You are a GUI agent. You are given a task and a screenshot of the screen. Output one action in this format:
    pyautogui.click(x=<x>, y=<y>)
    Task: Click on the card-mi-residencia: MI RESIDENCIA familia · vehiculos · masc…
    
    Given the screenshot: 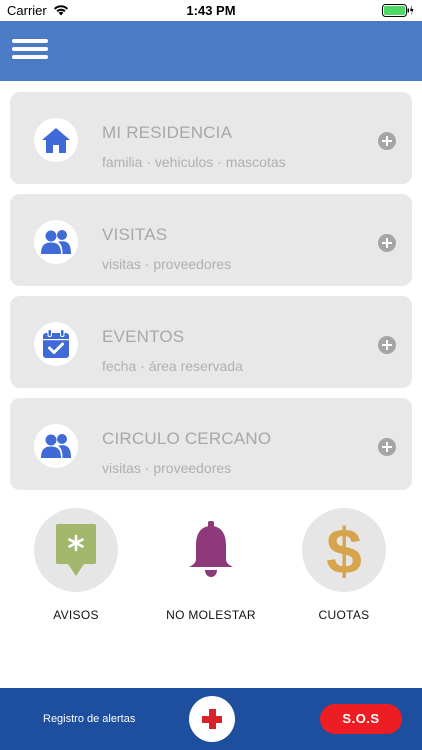 What is the action you would take?
    pyautogui.click(x=211, y=138)
    